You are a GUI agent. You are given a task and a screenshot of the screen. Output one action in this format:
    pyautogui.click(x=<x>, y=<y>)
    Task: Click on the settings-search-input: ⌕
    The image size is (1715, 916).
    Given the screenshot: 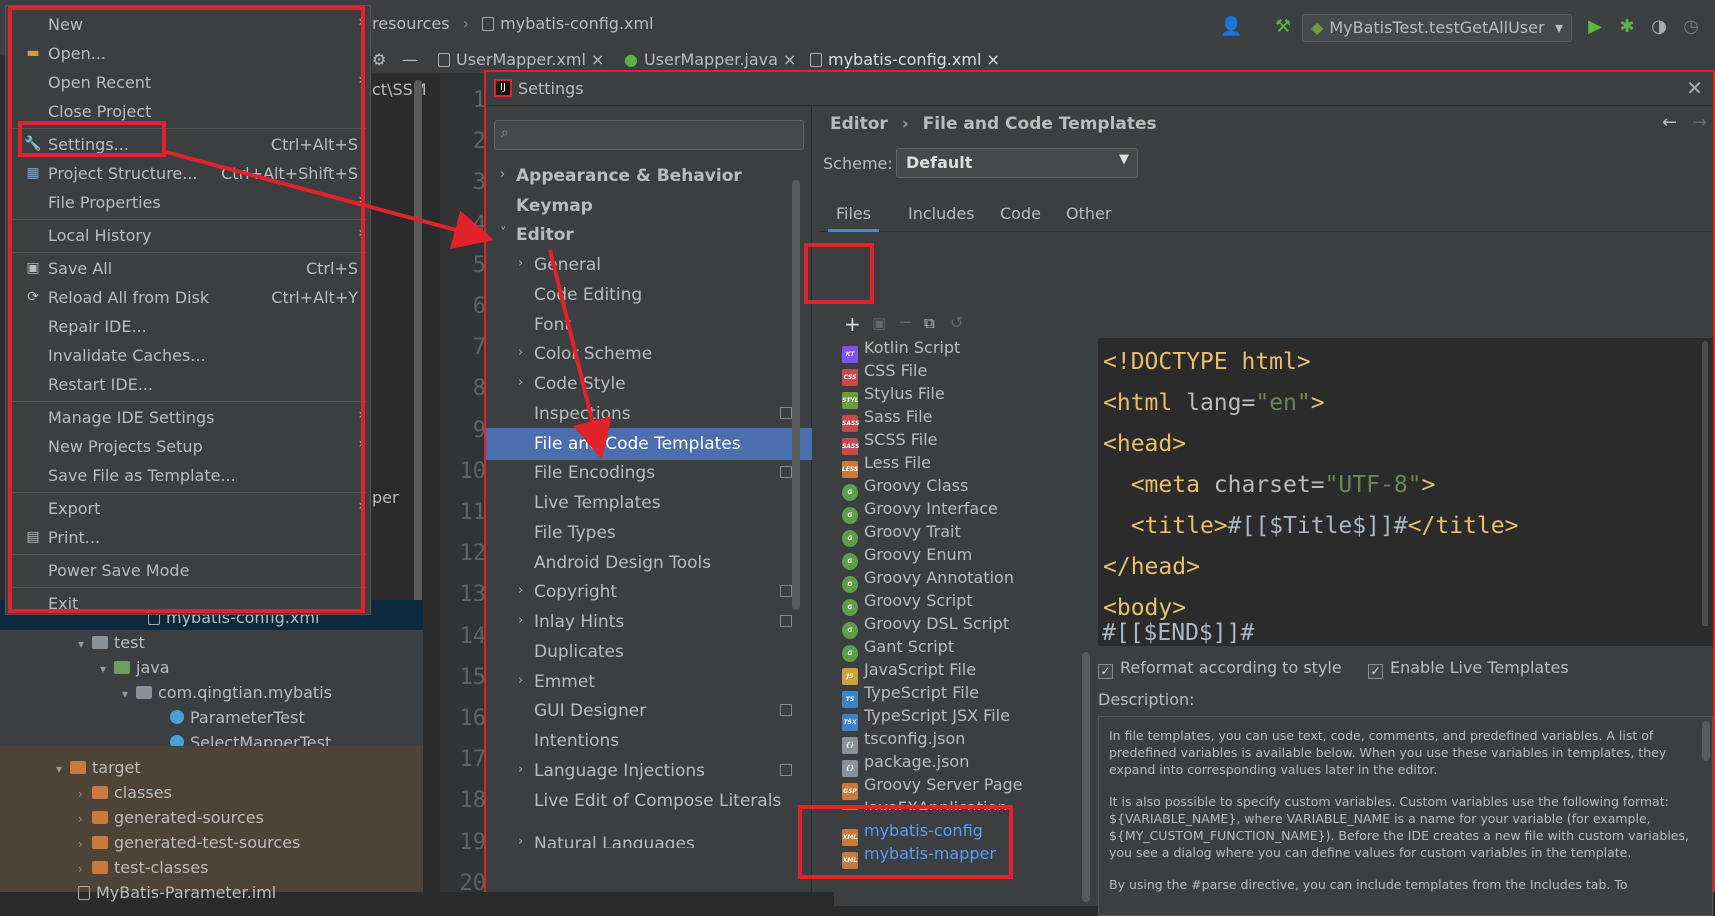 What is the action you would take?
    pyautogui.click(x=649, y=135)
    